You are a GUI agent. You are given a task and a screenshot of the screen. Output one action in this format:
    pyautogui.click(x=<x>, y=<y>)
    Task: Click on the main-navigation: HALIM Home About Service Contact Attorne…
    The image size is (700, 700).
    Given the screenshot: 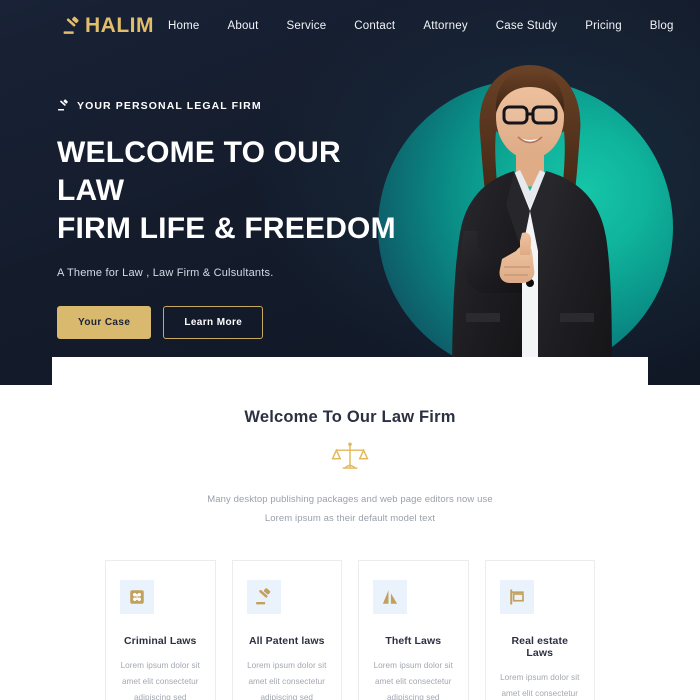 What is the action you would take?
    pyautogui.click(x=350, y=26)
    